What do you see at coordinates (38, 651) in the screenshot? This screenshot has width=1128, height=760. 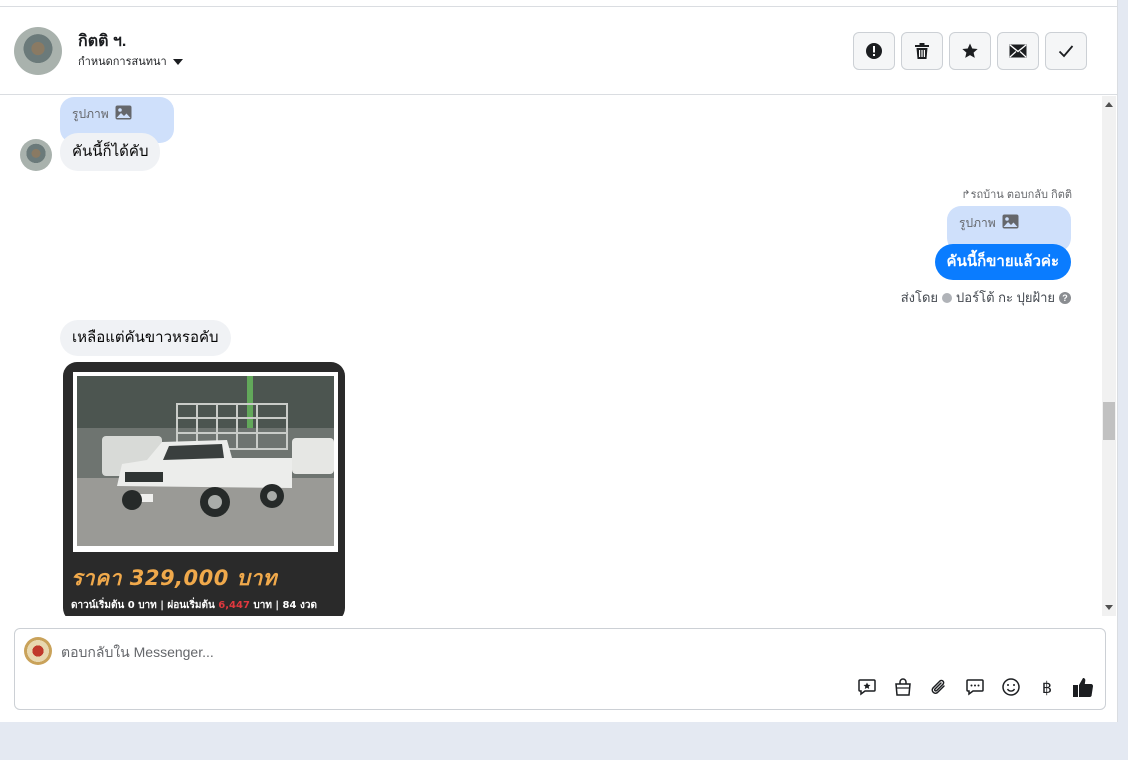 I see `page-avatar` at bounding box center [38, 651].